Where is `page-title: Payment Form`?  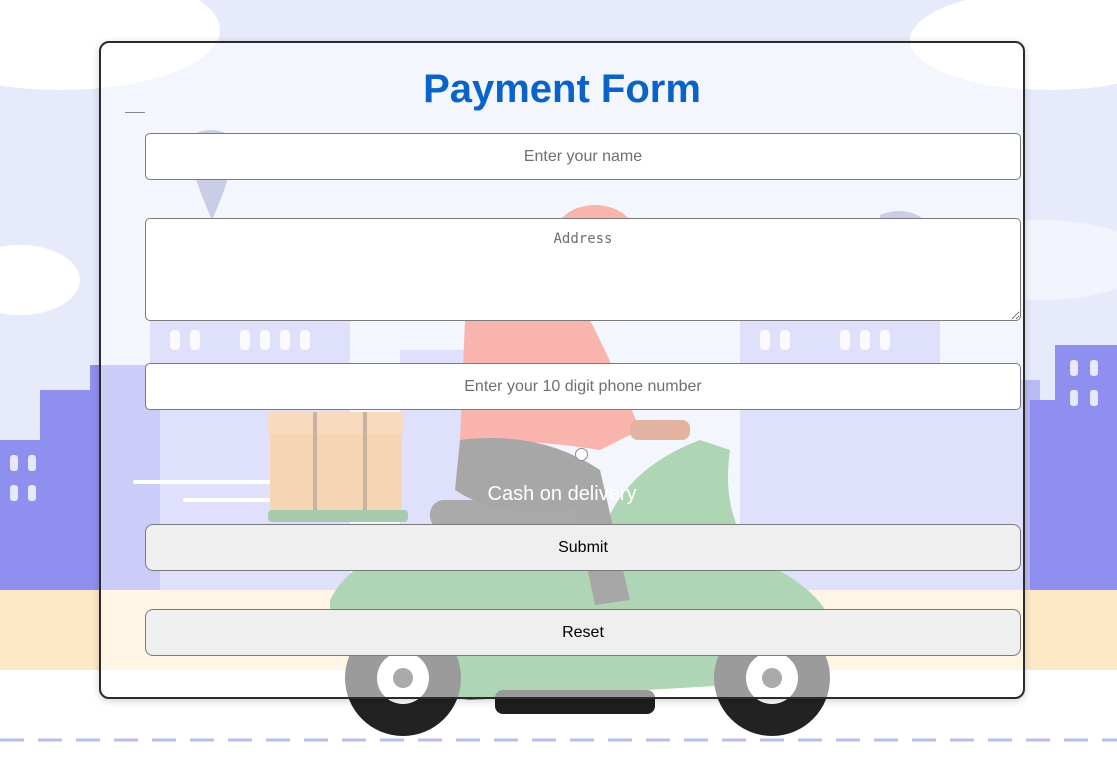 page-title: Payment Form is located at coordinates (562, 89).